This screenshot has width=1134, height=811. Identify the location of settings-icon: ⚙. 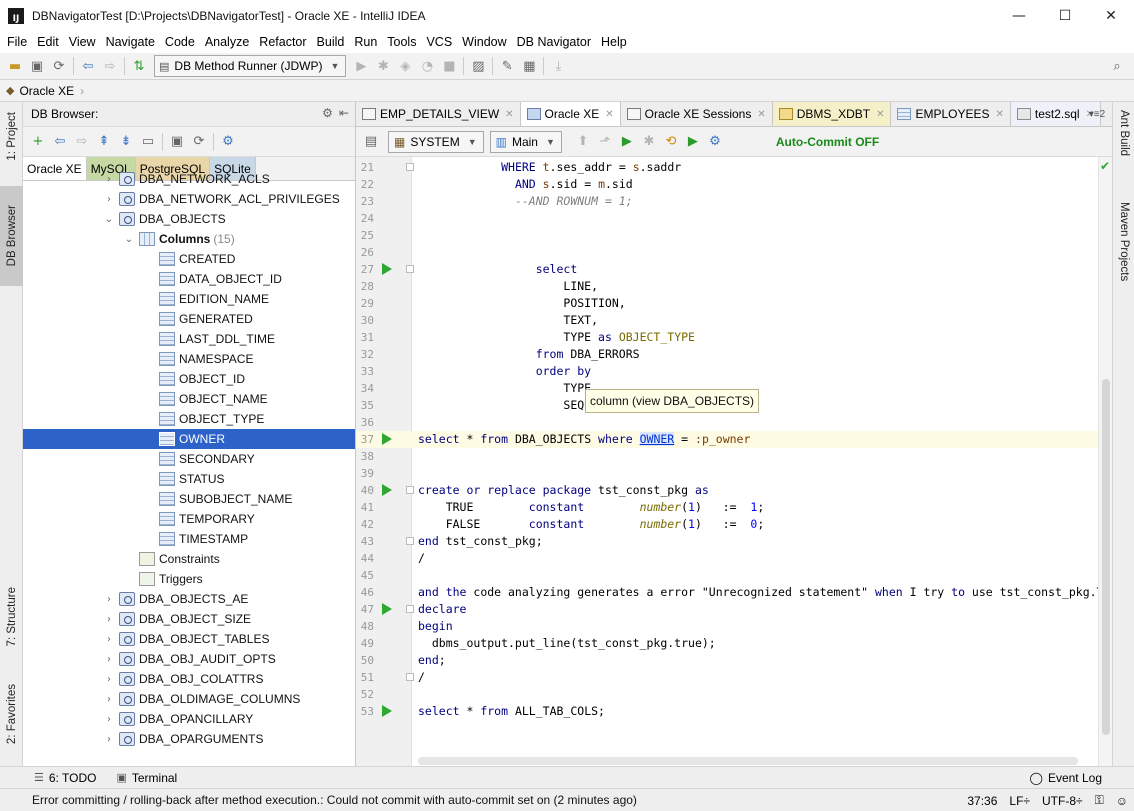
(228, 142).